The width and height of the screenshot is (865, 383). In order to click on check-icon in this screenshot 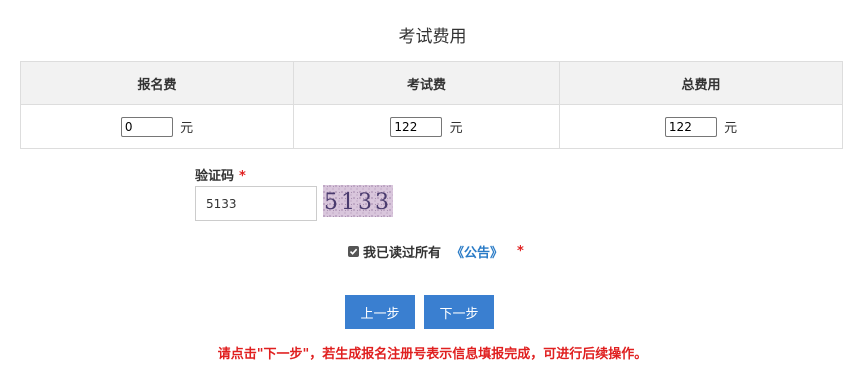, I will do `click(353, 251)`.